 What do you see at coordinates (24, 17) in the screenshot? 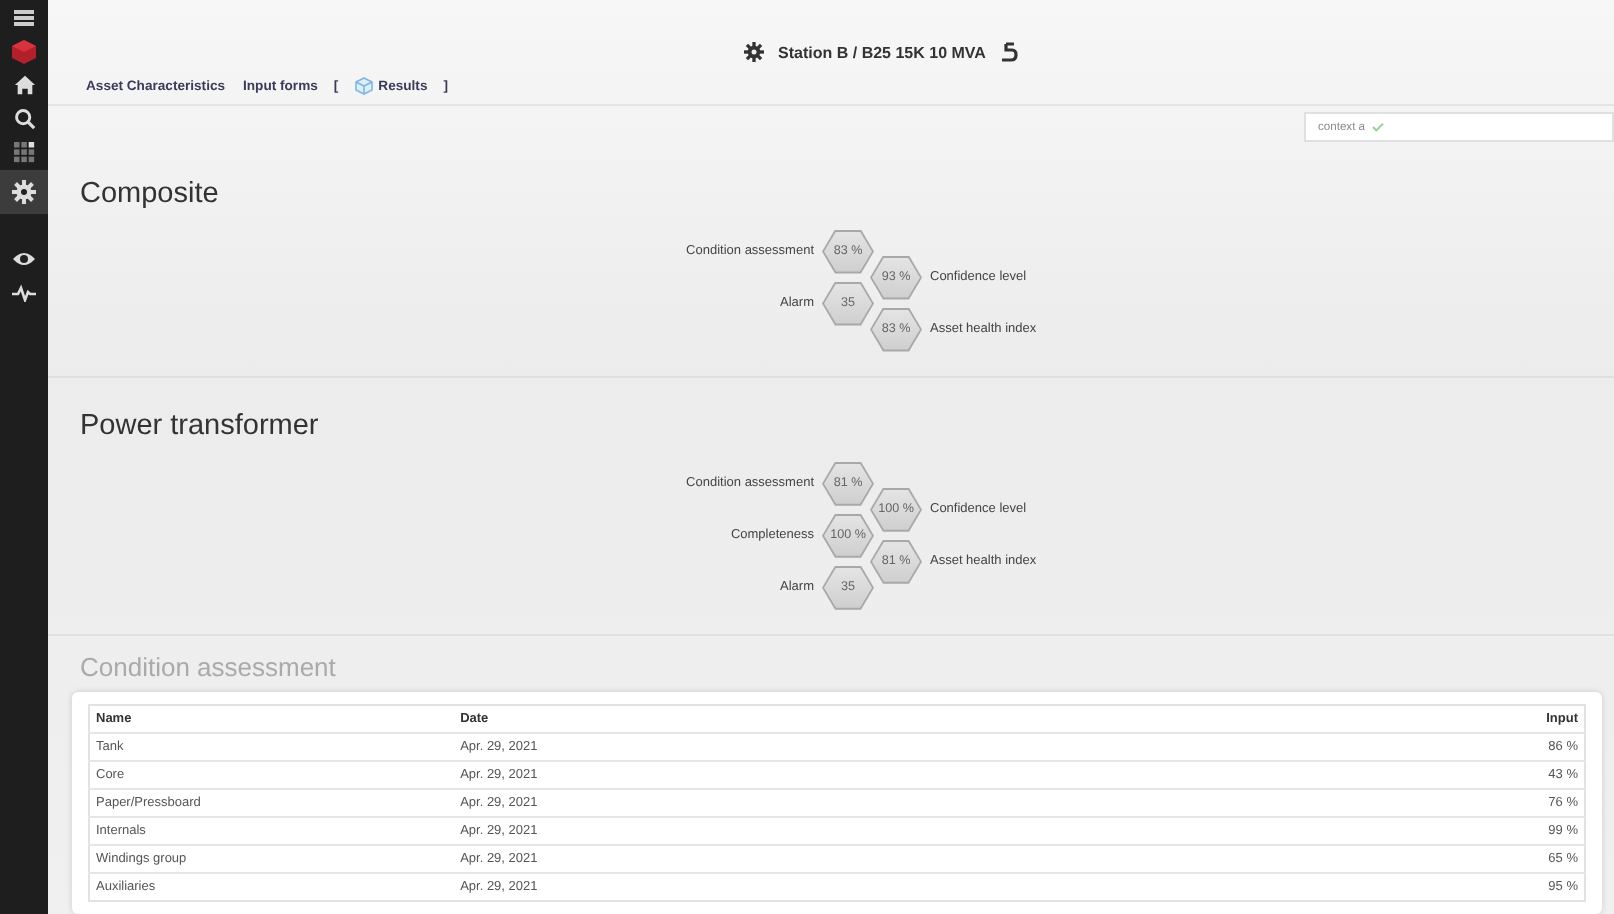
I see `menu-icon` at bounding box center [24, 17].